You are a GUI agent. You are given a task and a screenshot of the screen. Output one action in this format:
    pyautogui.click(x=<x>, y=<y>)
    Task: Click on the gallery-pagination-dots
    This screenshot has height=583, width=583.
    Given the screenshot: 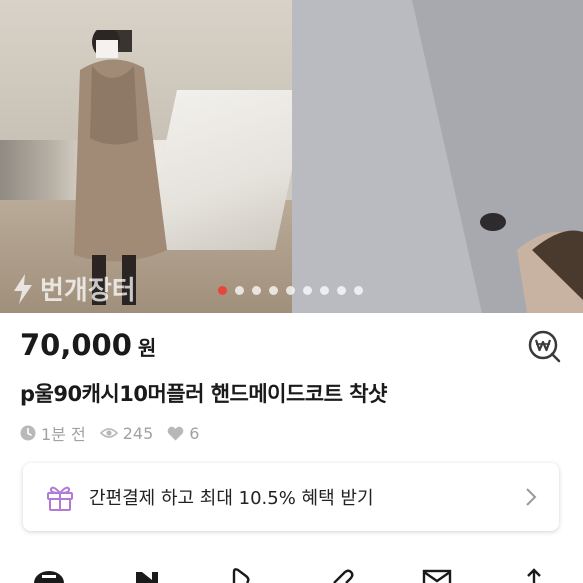 What is the action you would take?
    pyautogui.click(x=290, y=290)
    